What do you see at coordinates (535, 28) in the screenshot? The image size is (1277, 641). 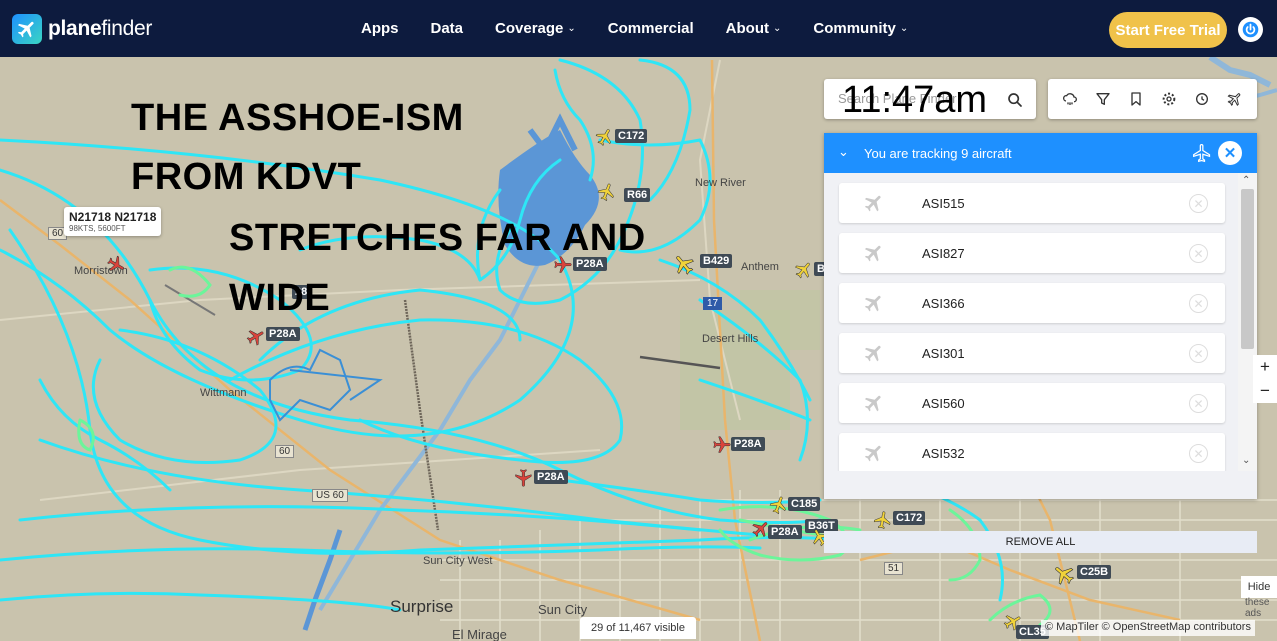 I see `nav-coverage: Coverage ⌄` at bounding box center [535, 28].